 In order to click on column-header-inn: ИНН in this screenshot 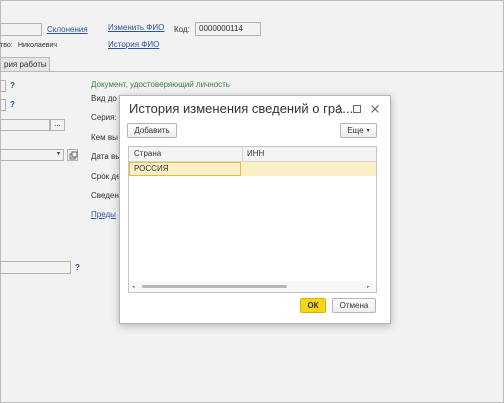, I will do `click(308, 154)`.